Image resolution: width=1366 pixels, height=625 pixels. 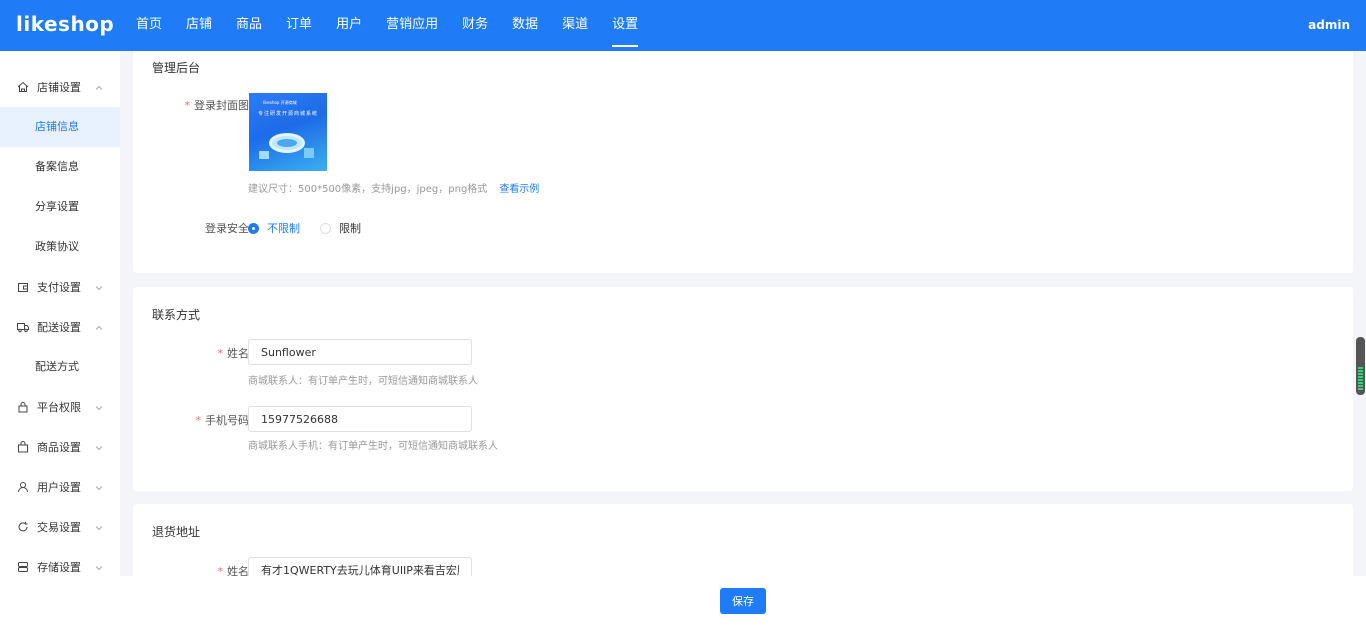 What do you see at coordinates (363, 381) in the screenshot?
I see `contact-name-tip: 商城联系人：有订单产生时，可短信通知商城联系人` at bounding box center [363, 381].